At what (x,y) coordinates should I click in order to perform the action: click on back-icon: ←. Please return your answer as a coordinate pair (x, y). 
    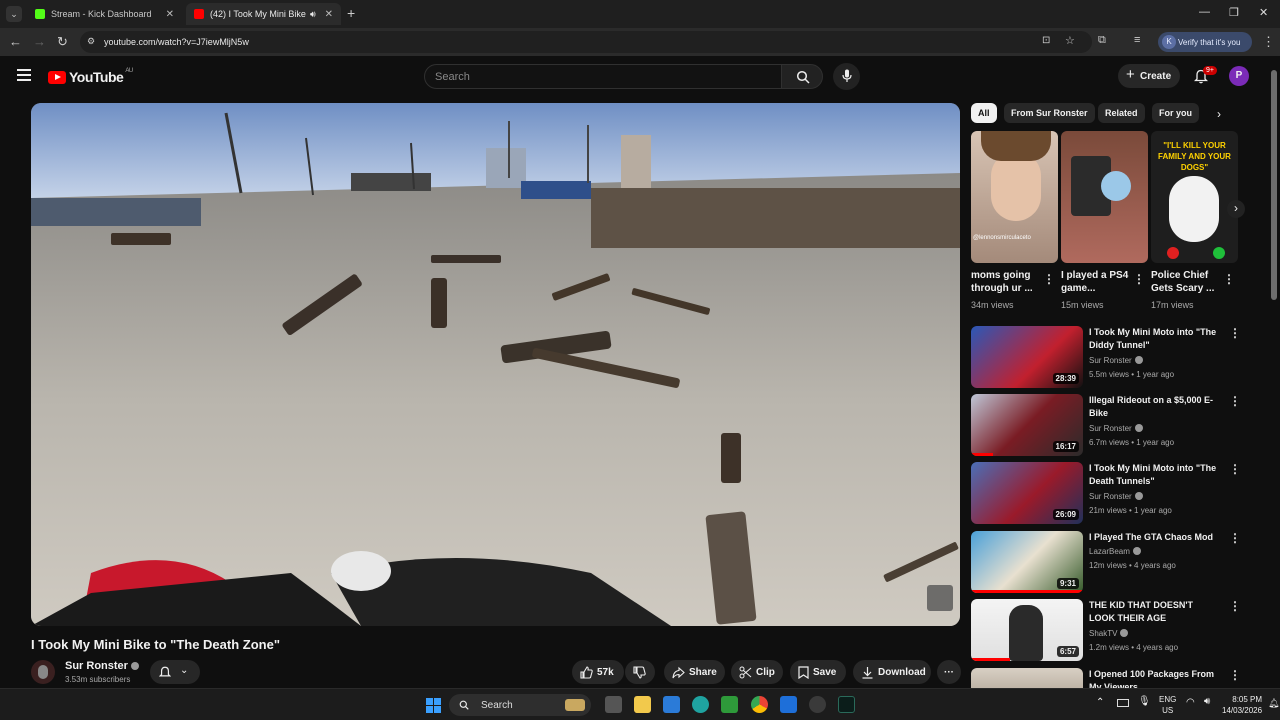
    Looking at the image, I should click on (15, 41).